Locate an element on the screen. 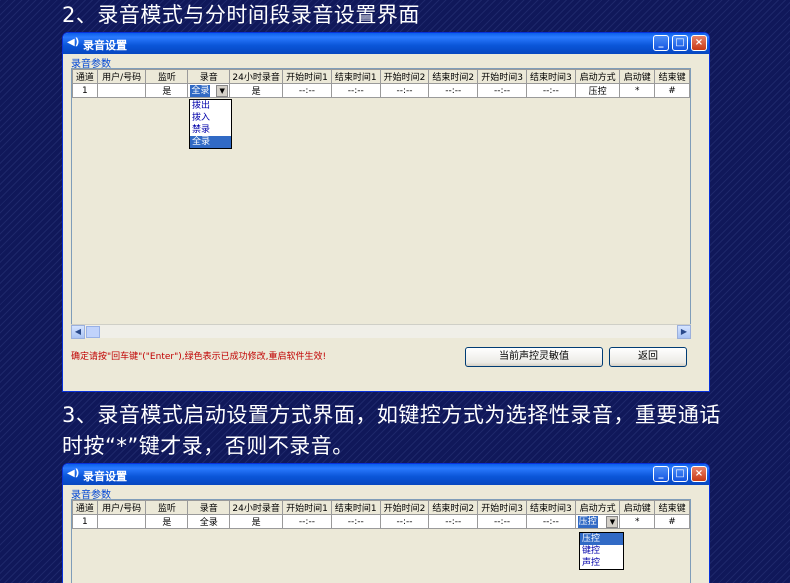  start-mode-cell: 压控 is located at coordinates (597, 90).